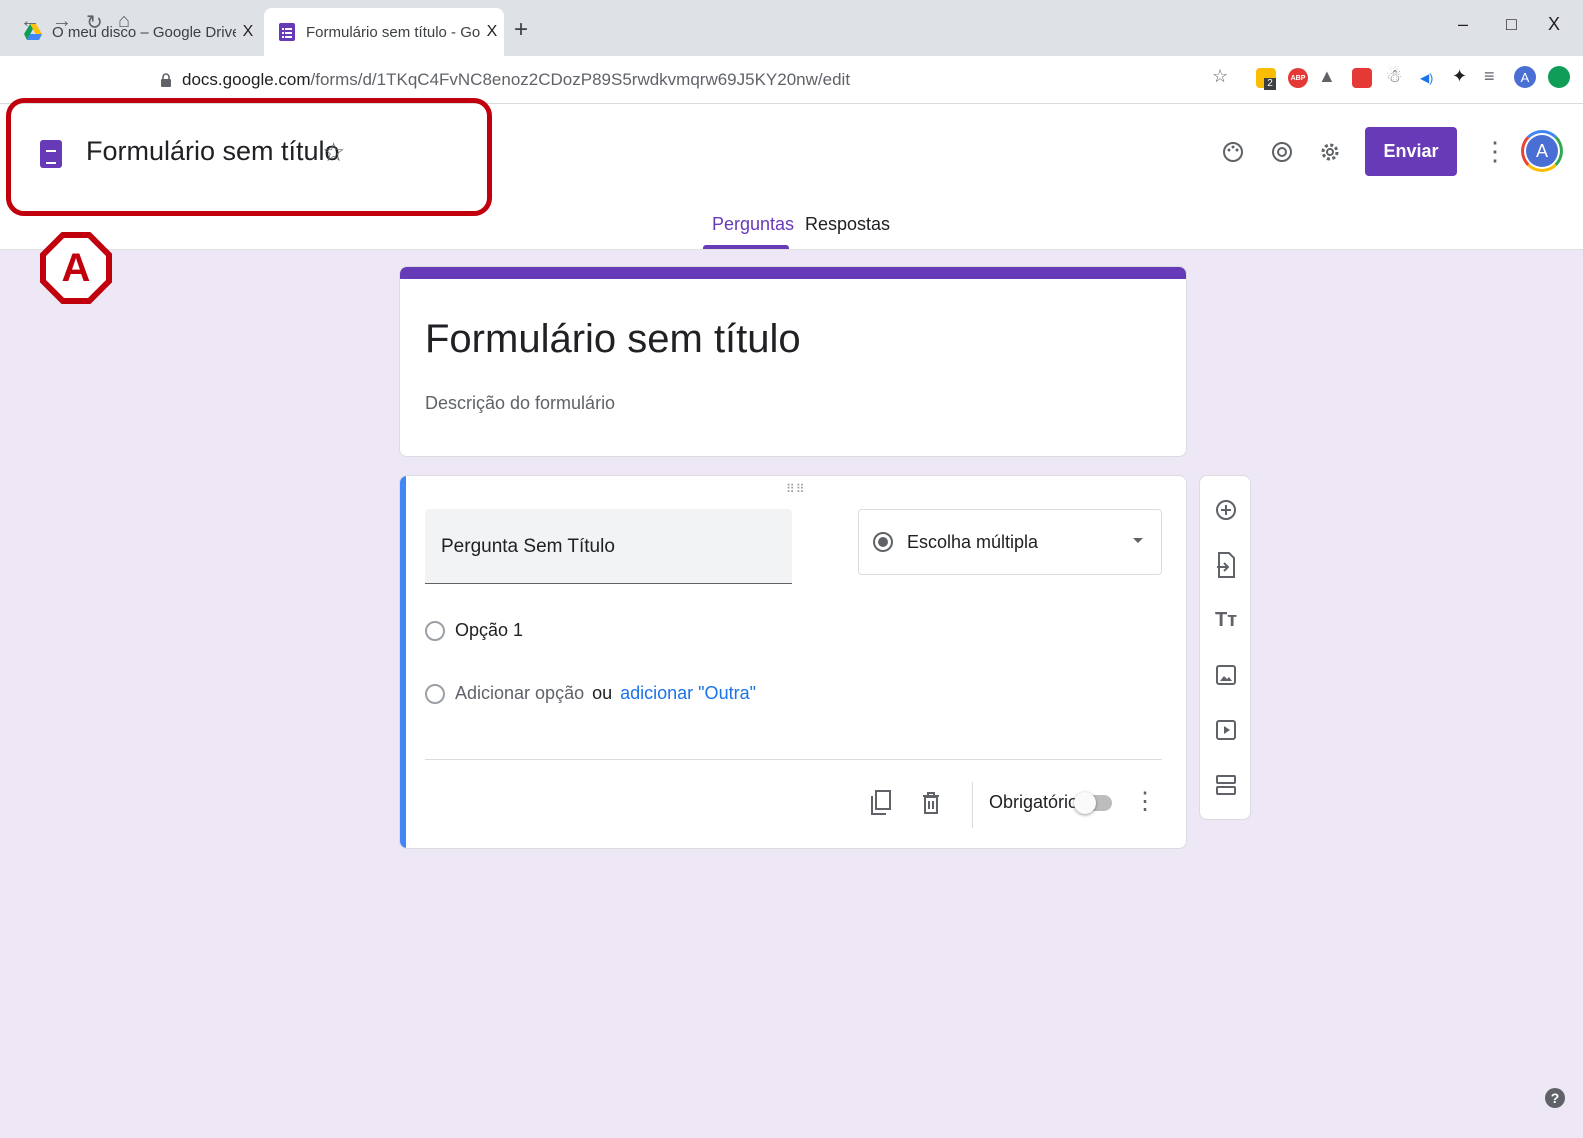 The width and height of the screenshot is (1583, 1138). I want to click on add-question-icon, so click(1226, 510).